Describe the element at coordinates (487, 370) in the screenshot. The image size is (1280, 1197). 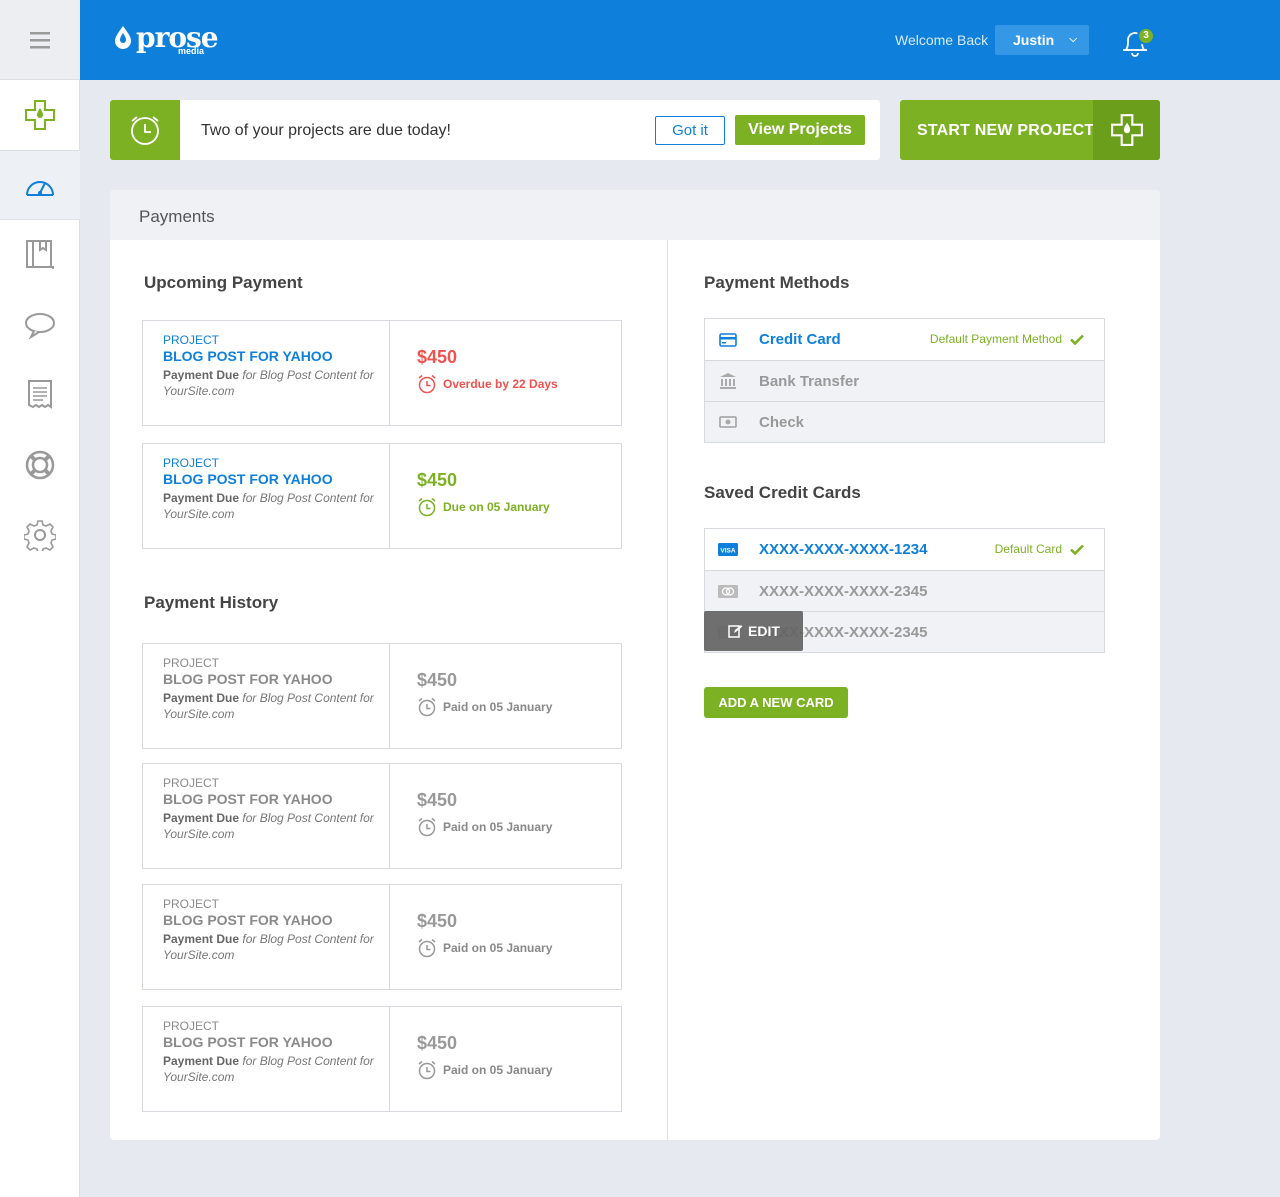
I see `payment-card-amount: $450 Overdue by 22 Days` at that location.